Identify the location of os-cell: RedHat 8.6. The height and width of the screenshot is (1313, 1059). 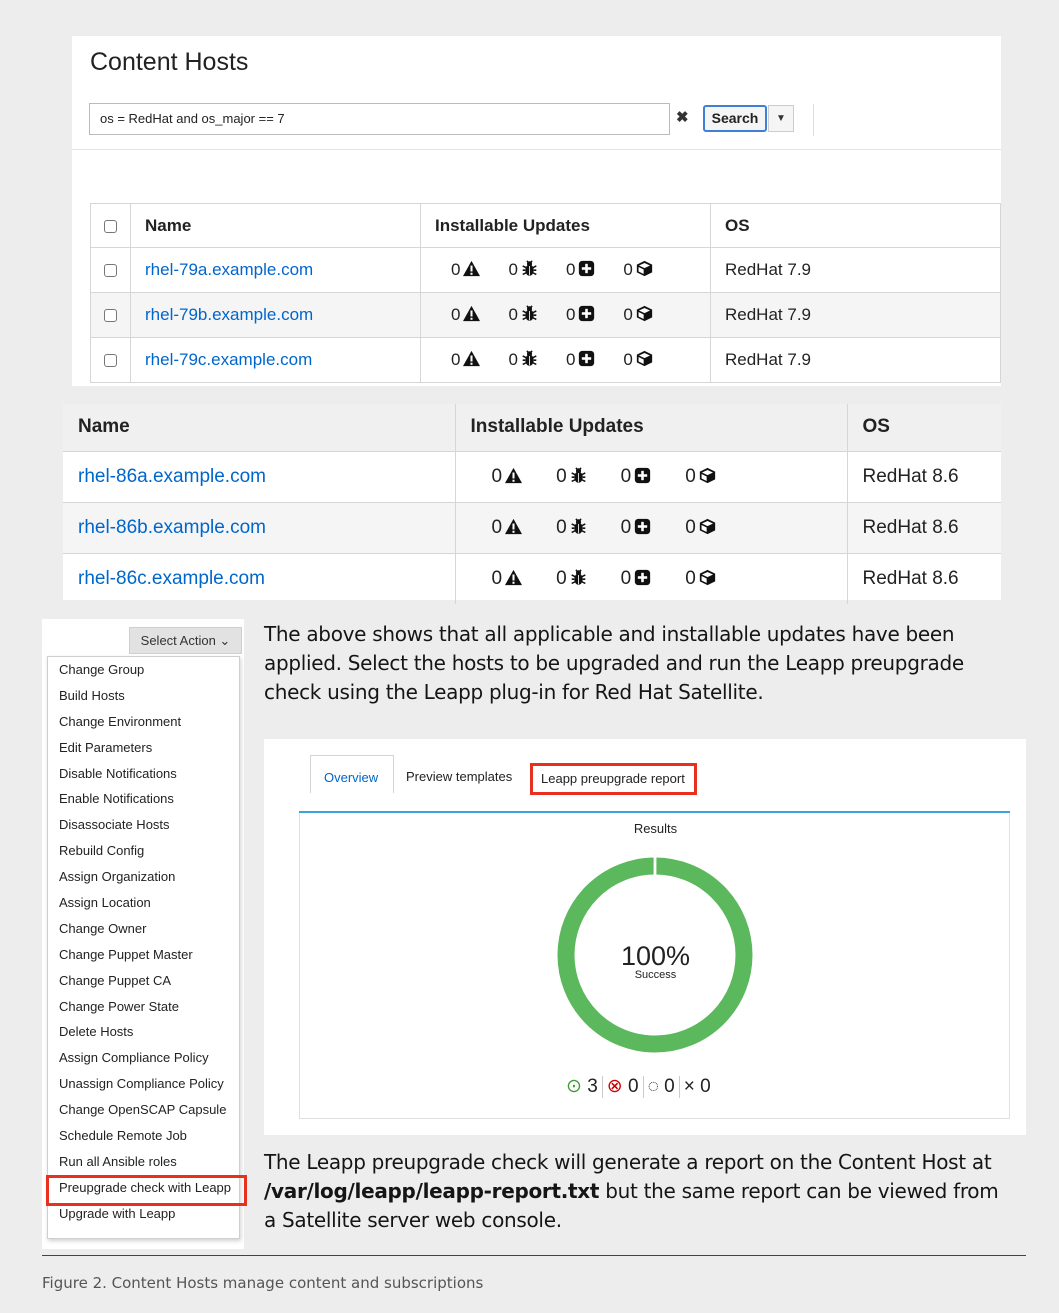
(924, 528).